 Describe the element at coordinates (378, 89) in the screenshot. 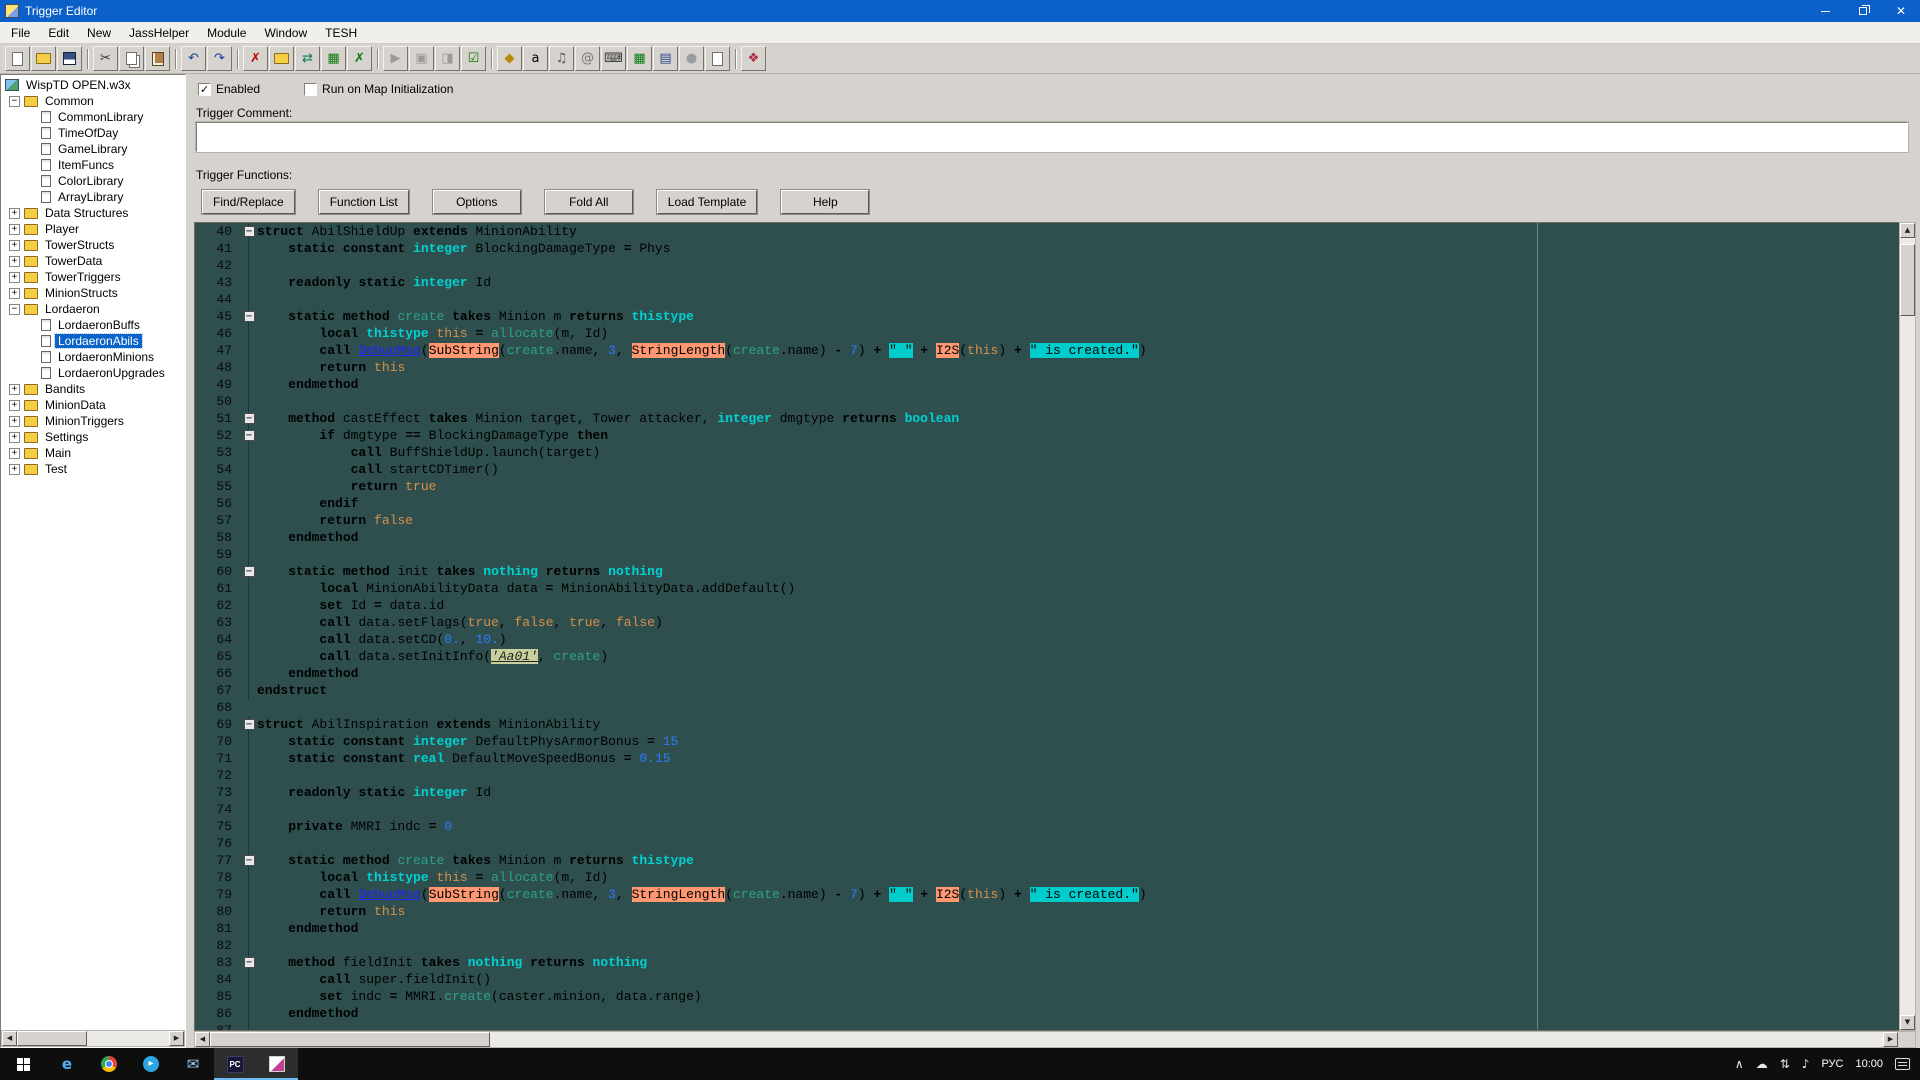

I see `run-on-init-checkbox: Run on Map Initialization` at that location.